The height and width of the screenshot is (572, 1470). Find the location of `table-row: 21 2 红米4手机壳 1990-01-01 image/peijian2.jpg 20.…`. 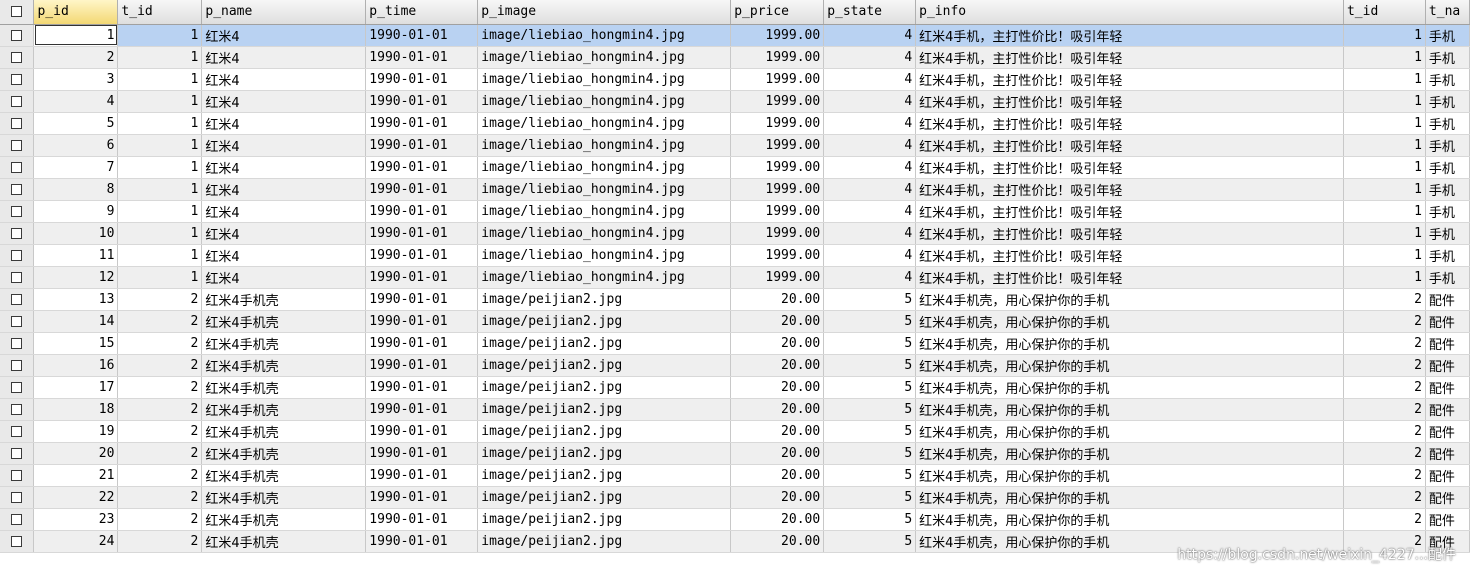

table-row: 21 2 红米4手机壳 1990-01-01 image/peijian2.jpg 20.… is located at coordinates (735, 475).